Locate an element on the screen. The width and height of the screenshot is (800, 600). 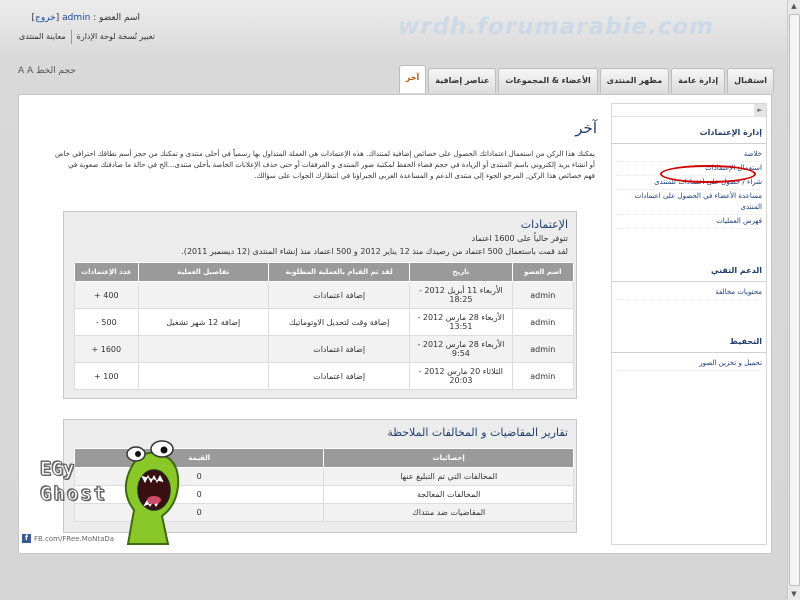
font-size-label: حجم الخط is located at coordinates (56, 71).